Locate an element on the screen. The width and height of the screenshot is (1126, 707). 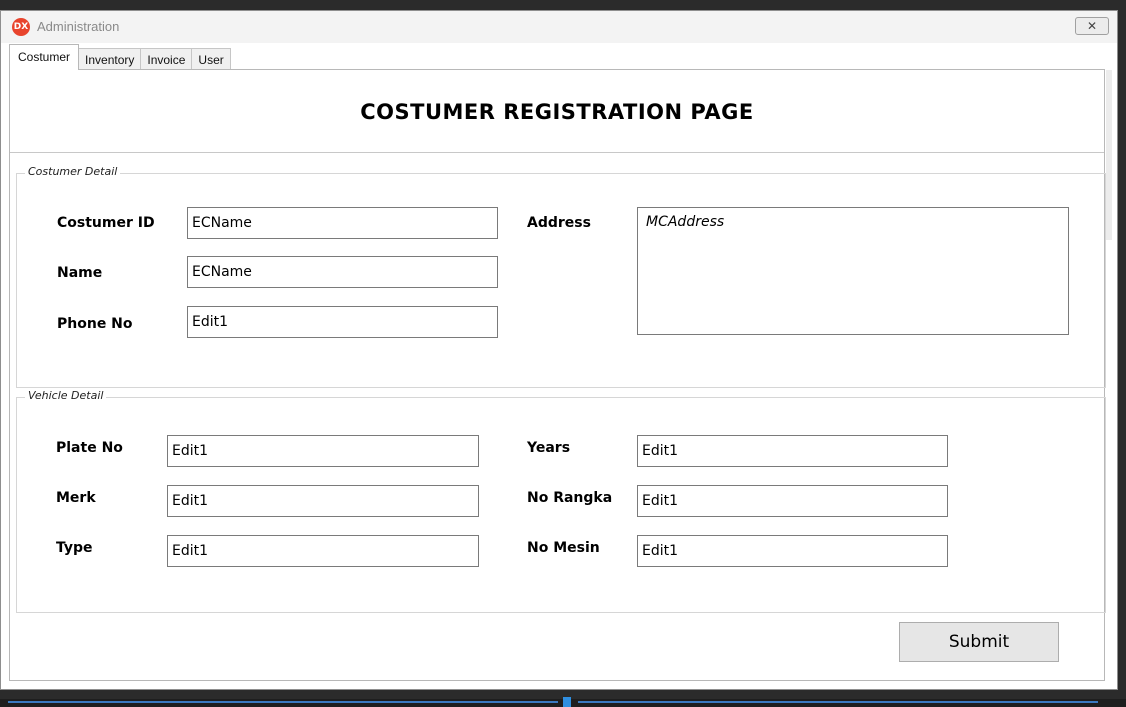
merk-label: Merk is located at coordinates (76, 498).